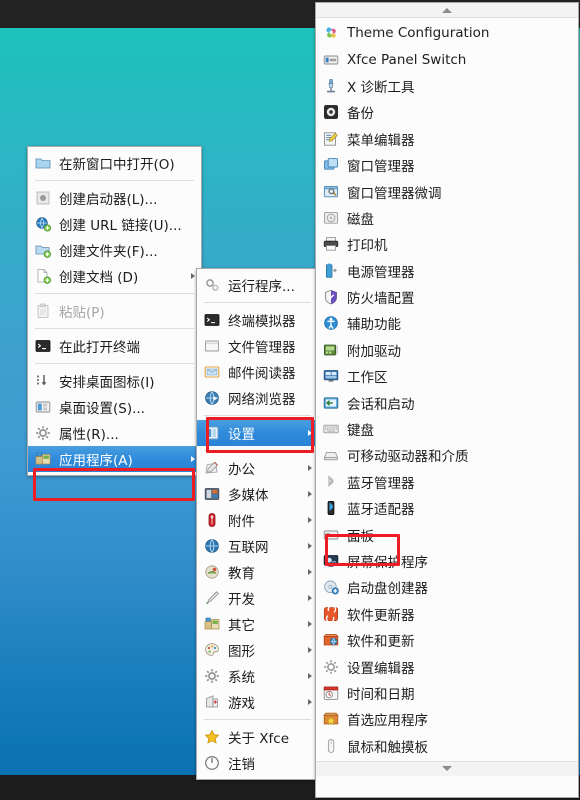 This screenshot has height=800, width=580. What do you see at coordinates (381, 483) in the screenshot?
I see `menu-item-label: 蓝牙管理器` at bounding box center [381, 483].